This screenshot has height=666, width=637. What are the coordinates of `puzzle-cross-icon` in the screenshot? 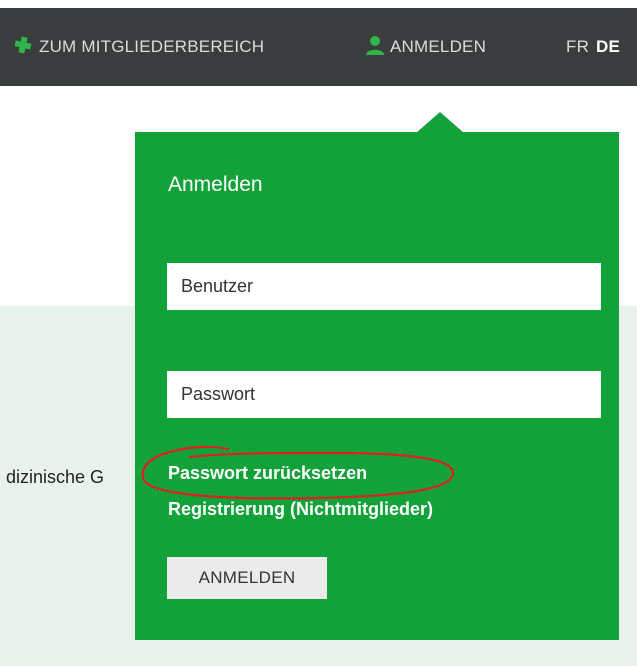 It's located at (23, 47).